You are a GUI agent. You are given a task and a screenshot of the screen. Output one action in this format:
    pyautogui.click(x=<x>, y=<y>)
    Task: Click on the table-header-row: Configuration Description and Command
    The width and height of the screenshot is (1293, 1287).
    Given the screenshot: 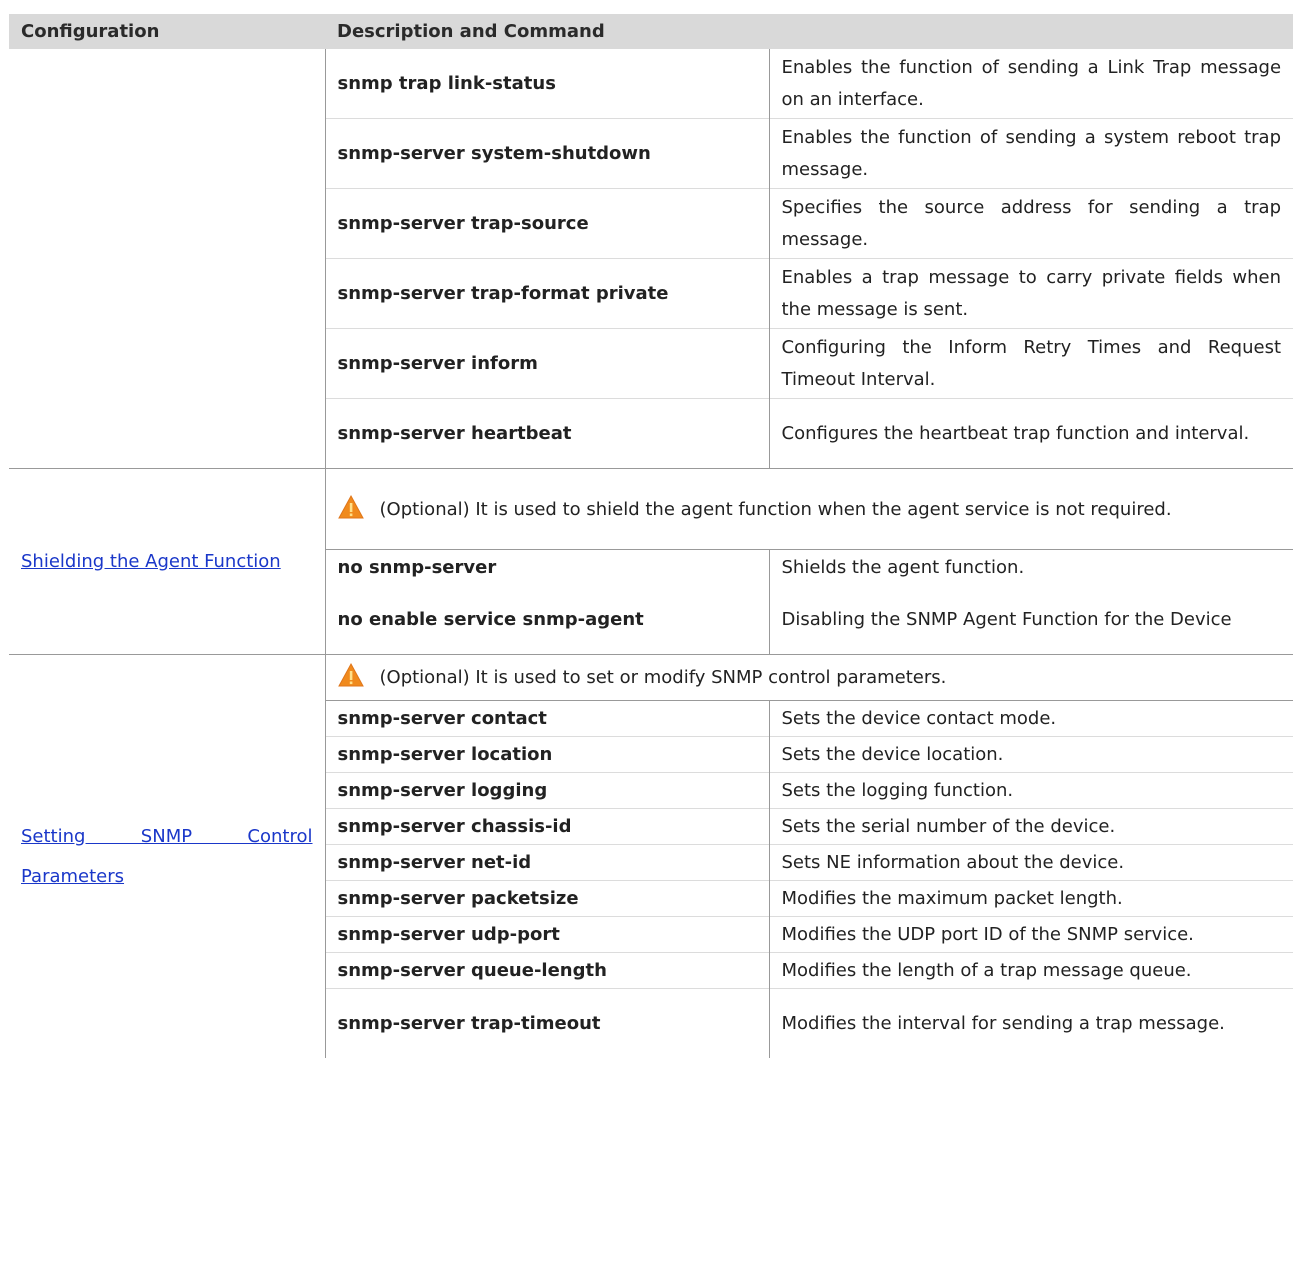 What is the action you would take?
    pyautogui.click(x=651, y=31)
    